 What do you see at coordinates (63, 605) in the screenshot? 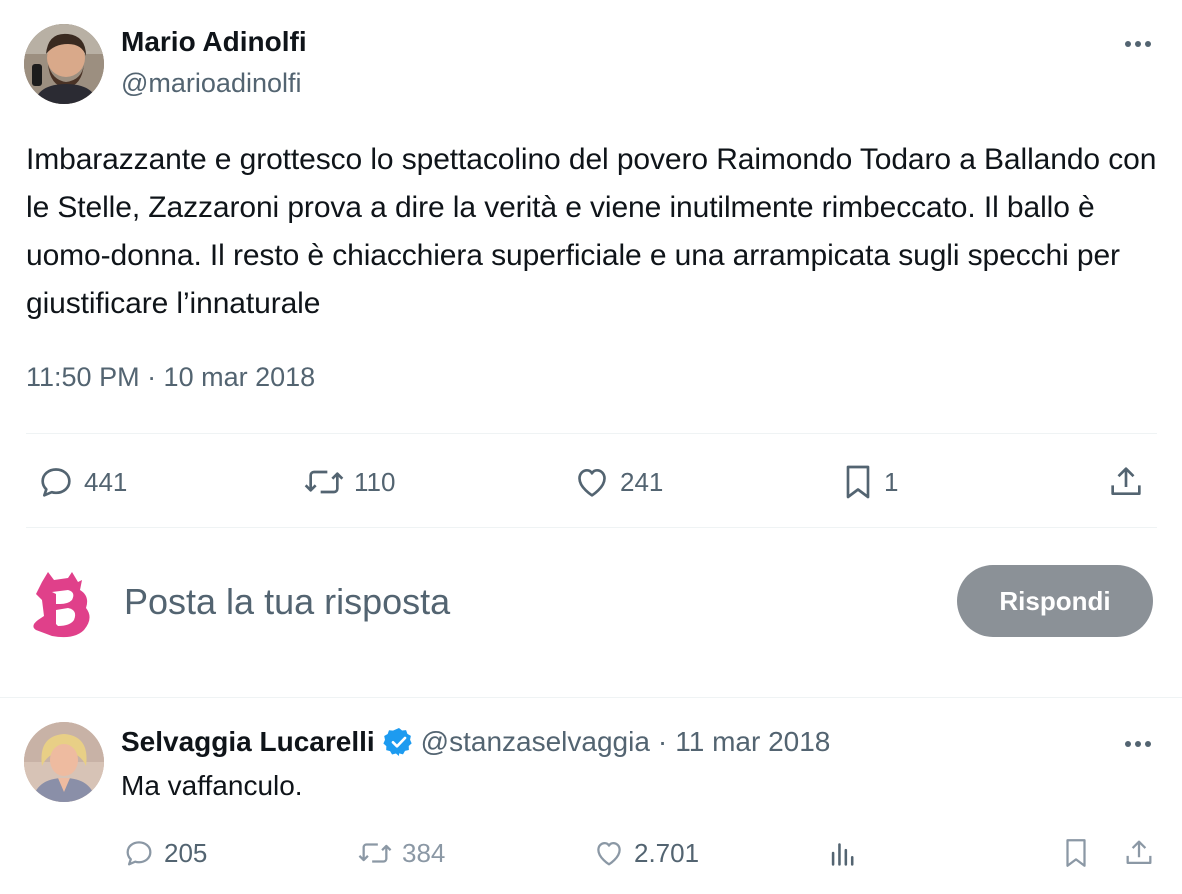
I see `pink-b-brand-logo` at bounding box center [63, 605].